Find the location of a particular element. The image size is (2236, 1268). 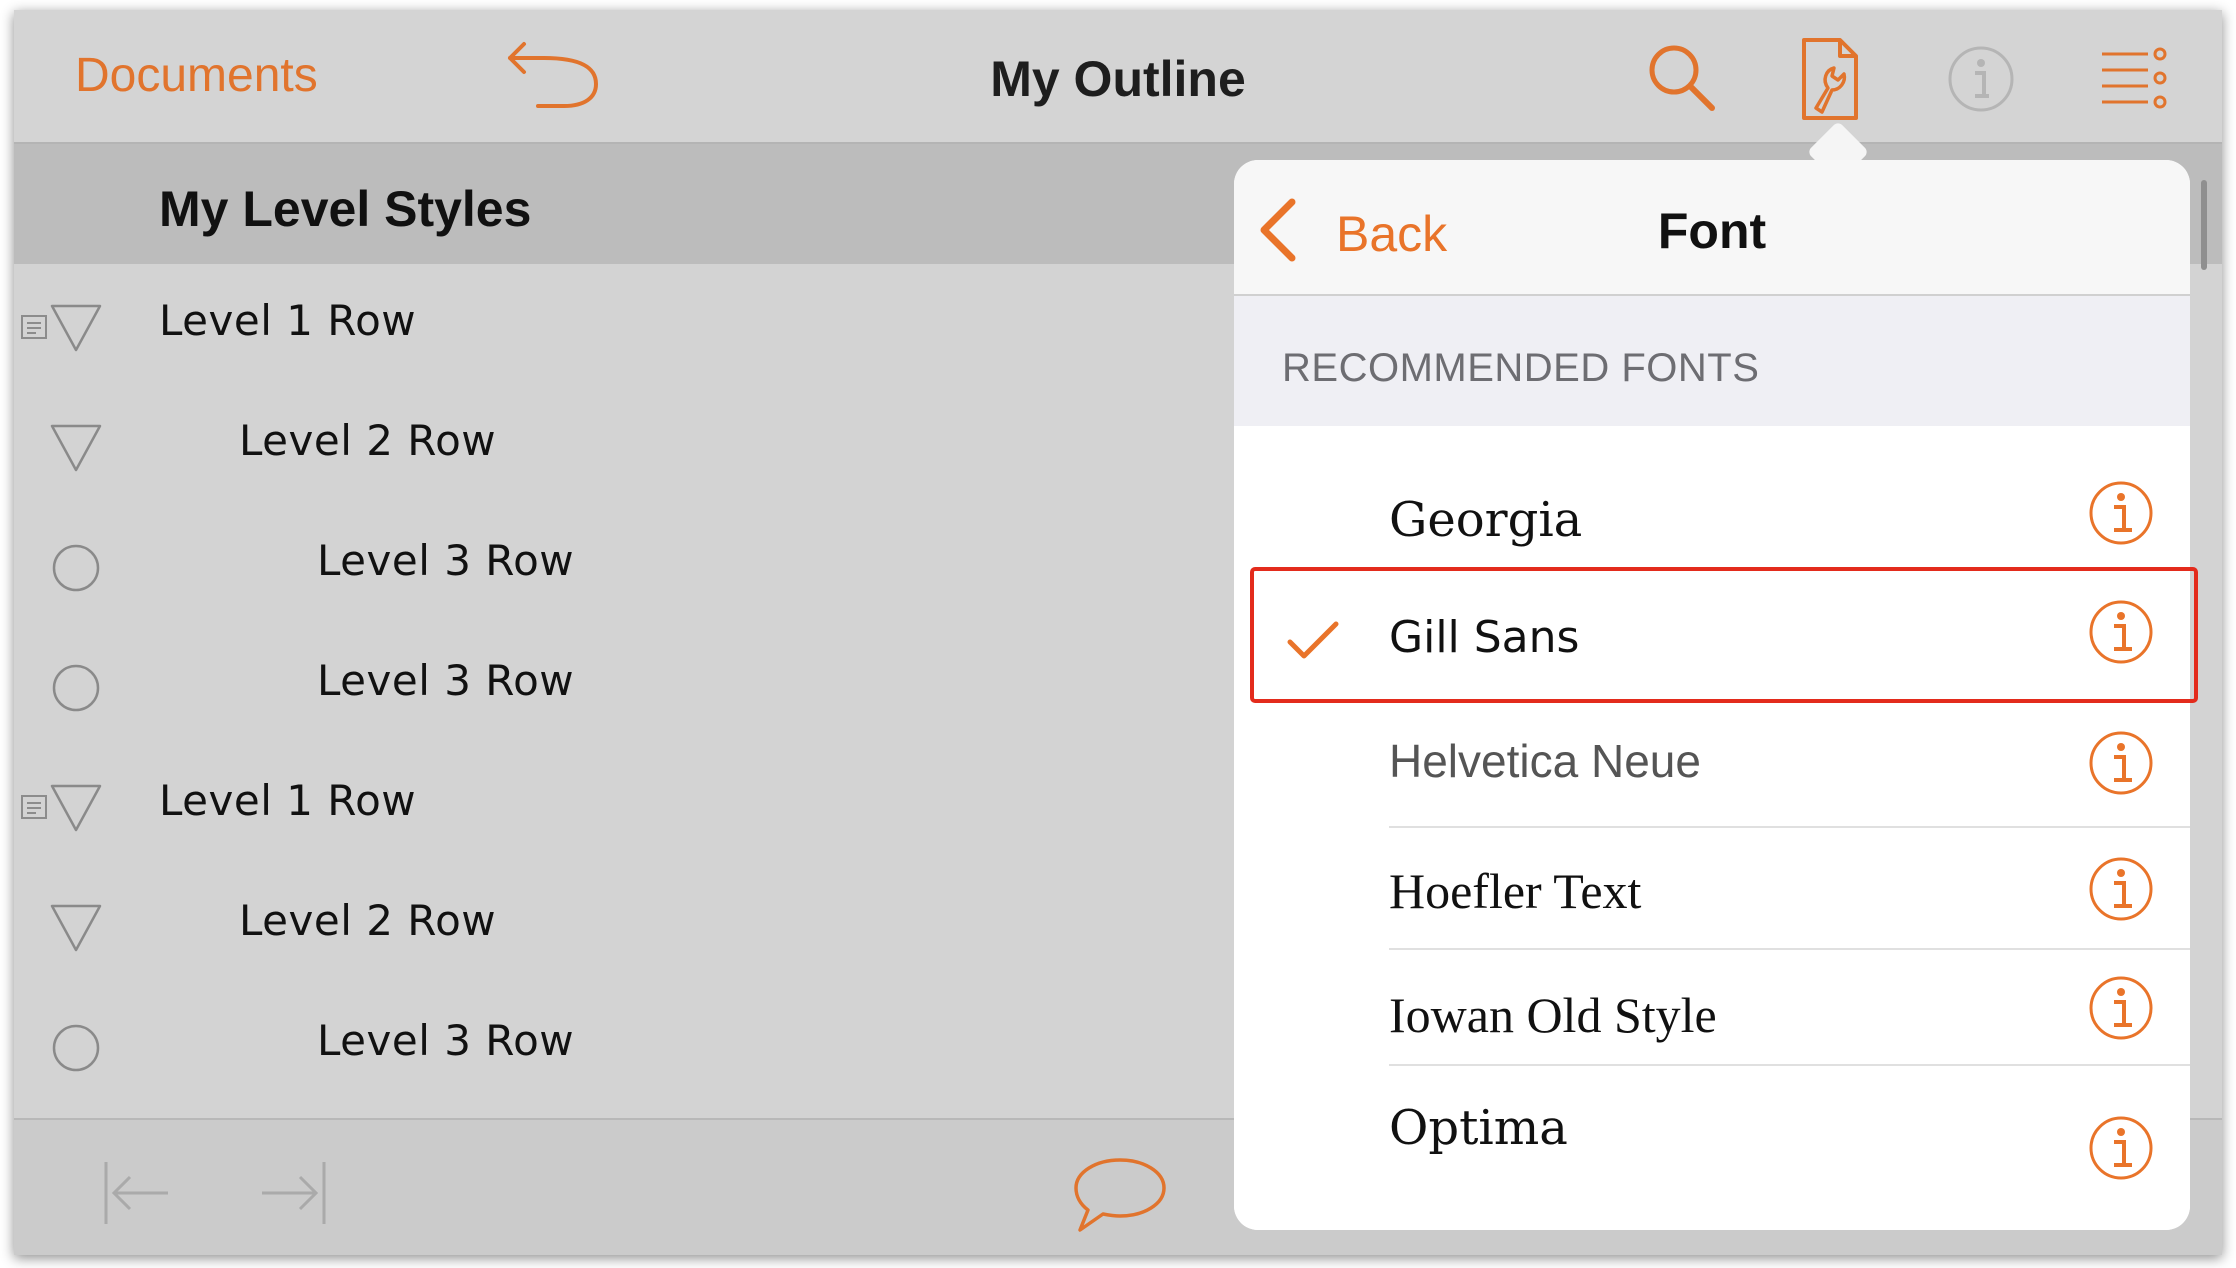

font-row: Georgia is located at coordinates (1712, 513).